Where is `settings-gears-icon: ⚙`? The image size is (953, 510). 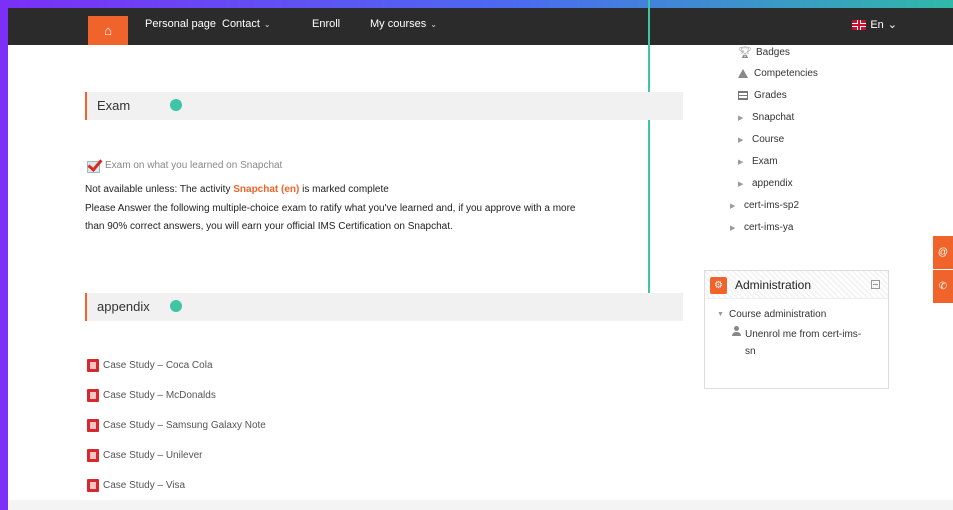 settings-gears-icon: ⚙ is located at coordinates (718, 285).